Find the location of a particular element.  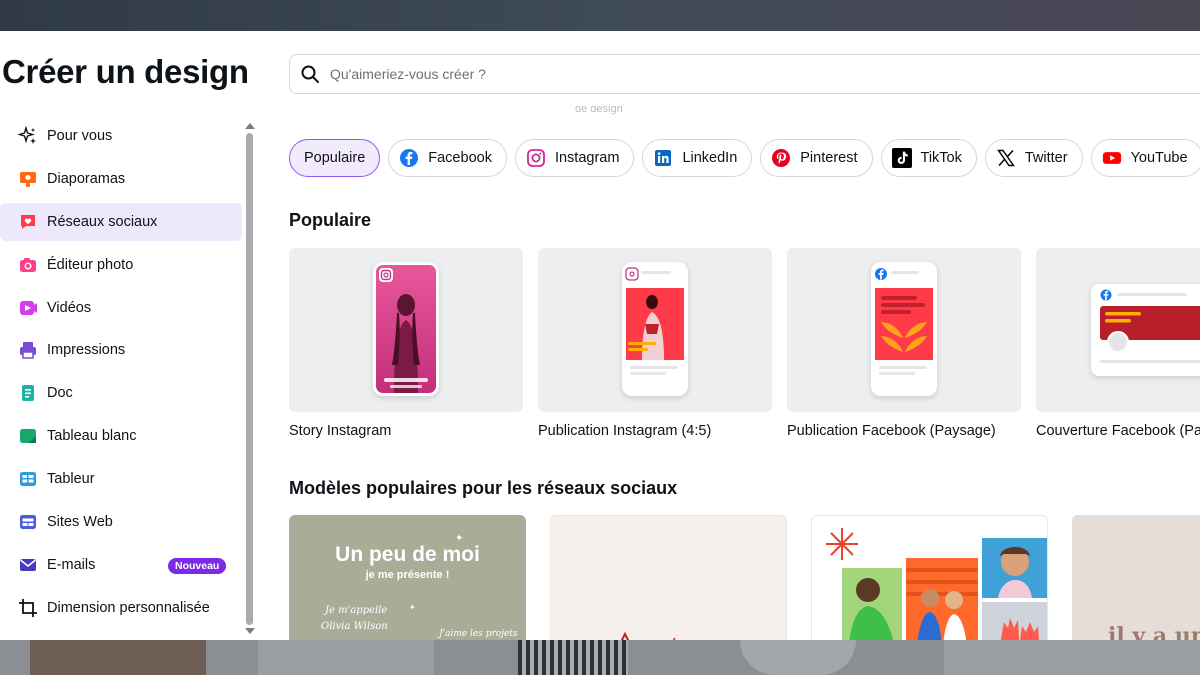

sidebar-item-reseaux-sociaux: Réseaux sociaux is located at coordinates (121, 221).